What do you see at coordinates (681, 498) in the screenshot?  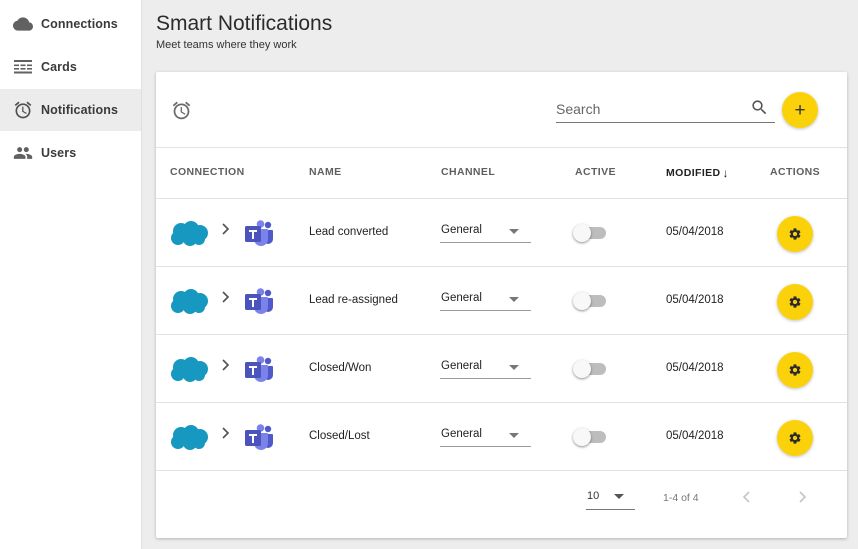 I see `pagination-range: 1-4 of 4` at bounding box center [681, 498].